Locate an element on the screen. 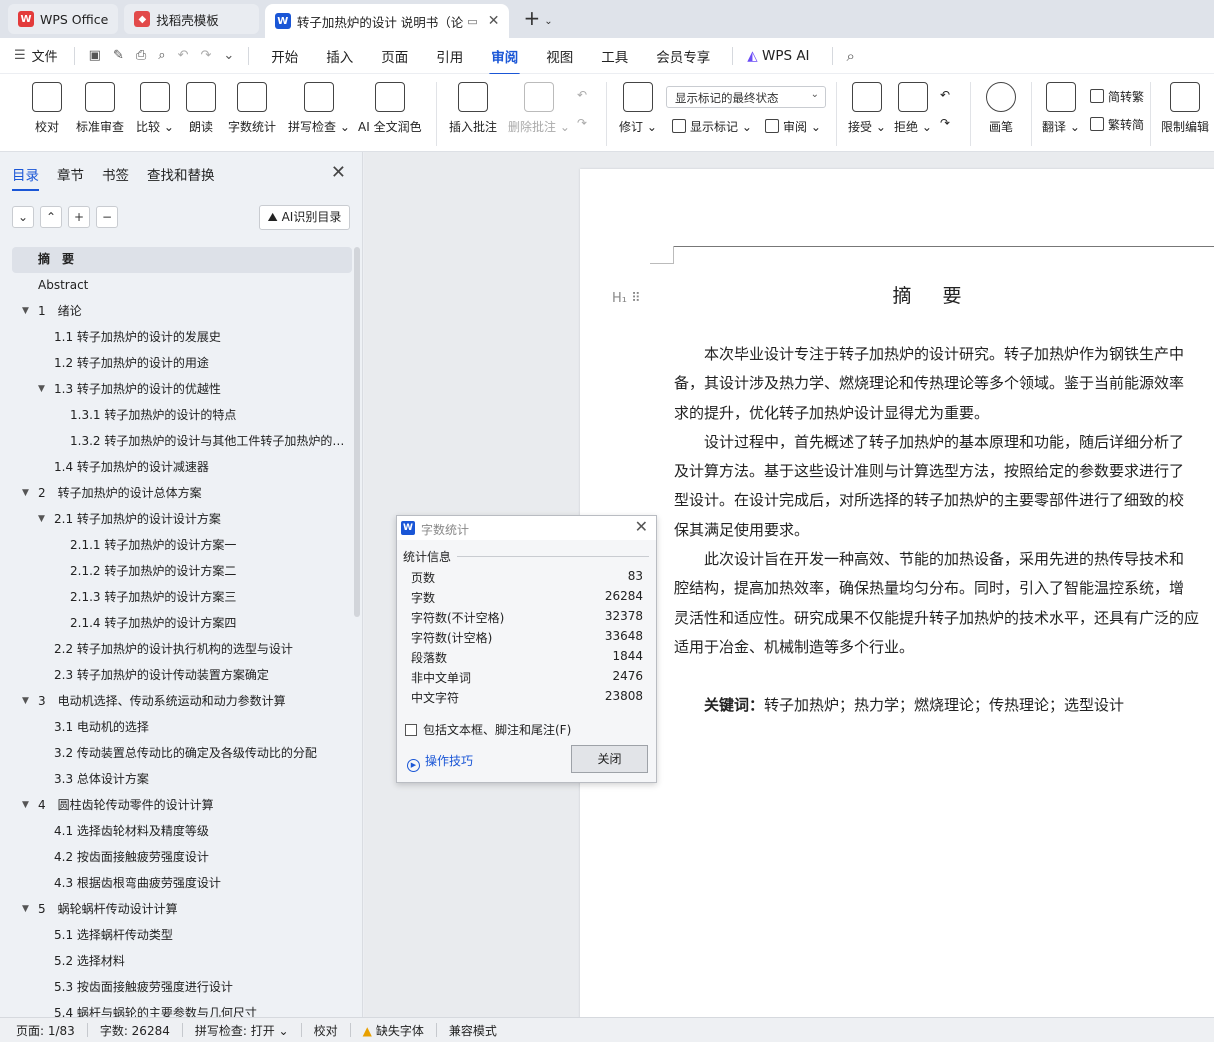 Image resolution: width=1214 pixels, height=1042 pixels. tab-template: ◆ 找稻壳模板 is located at coordinates (191, 19).